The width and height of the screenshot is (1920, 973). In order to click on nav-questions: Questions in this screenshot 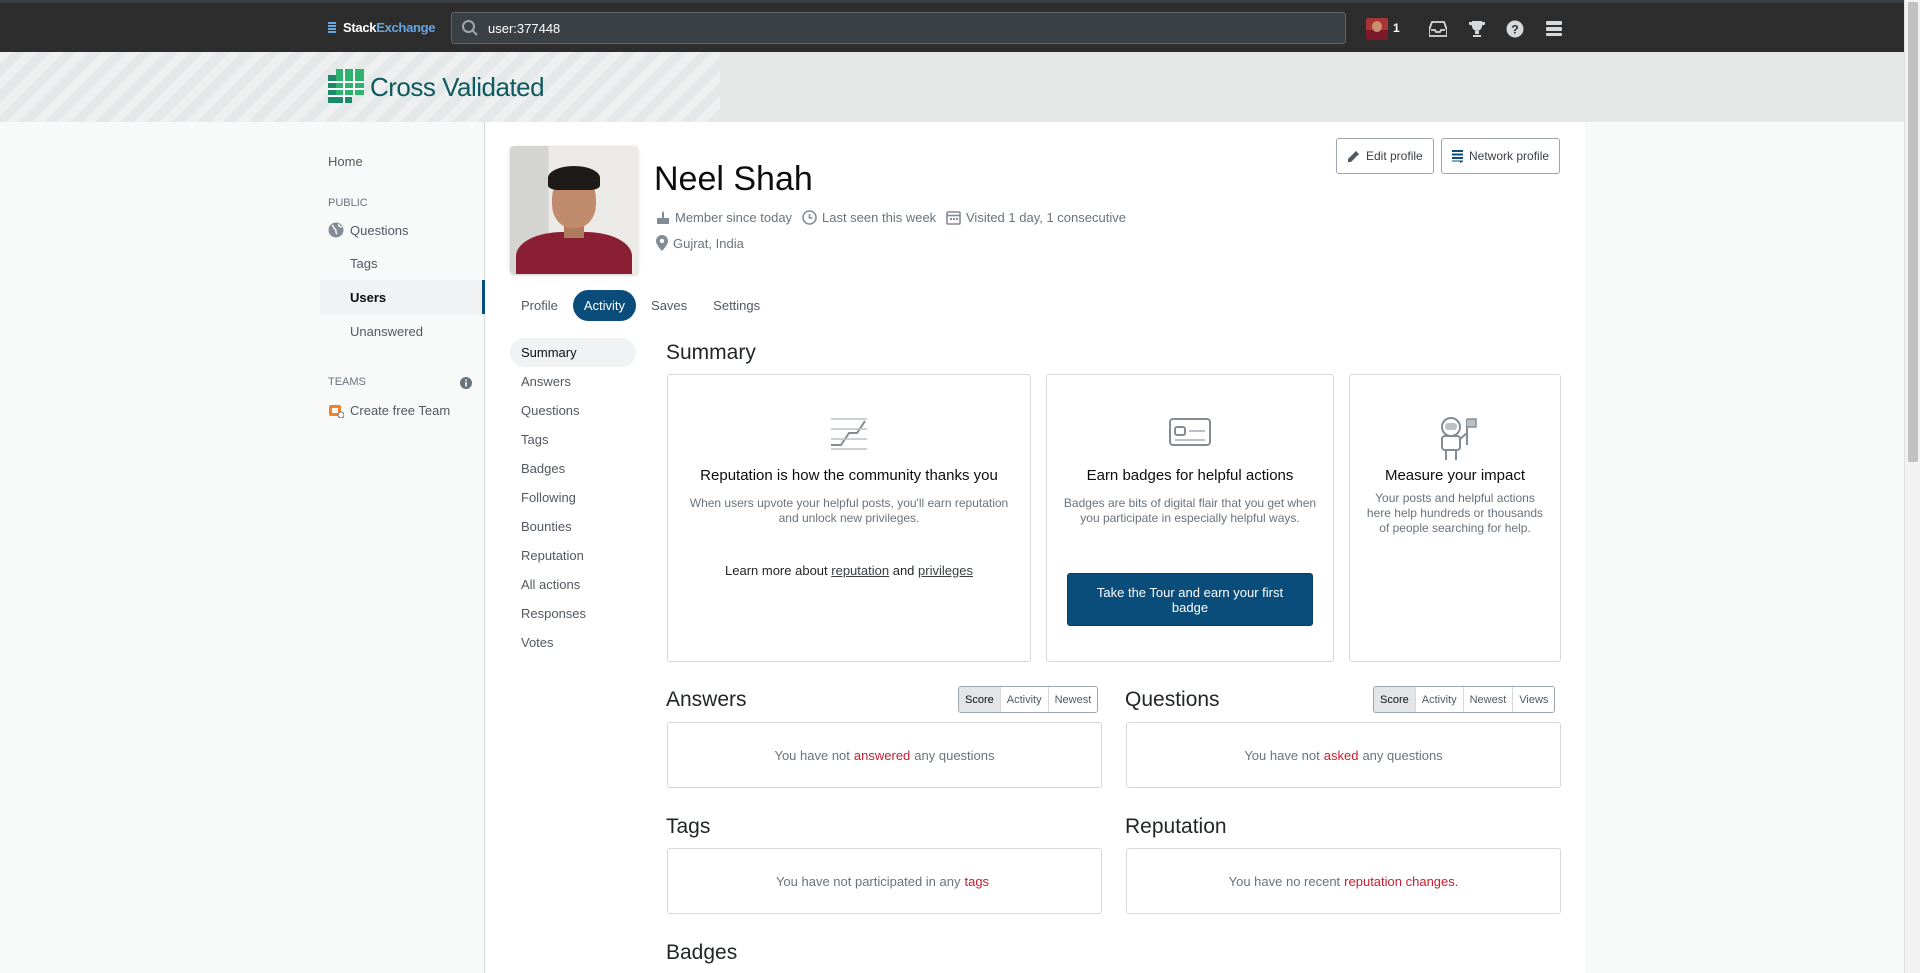, I will do `click(368, 230)`.